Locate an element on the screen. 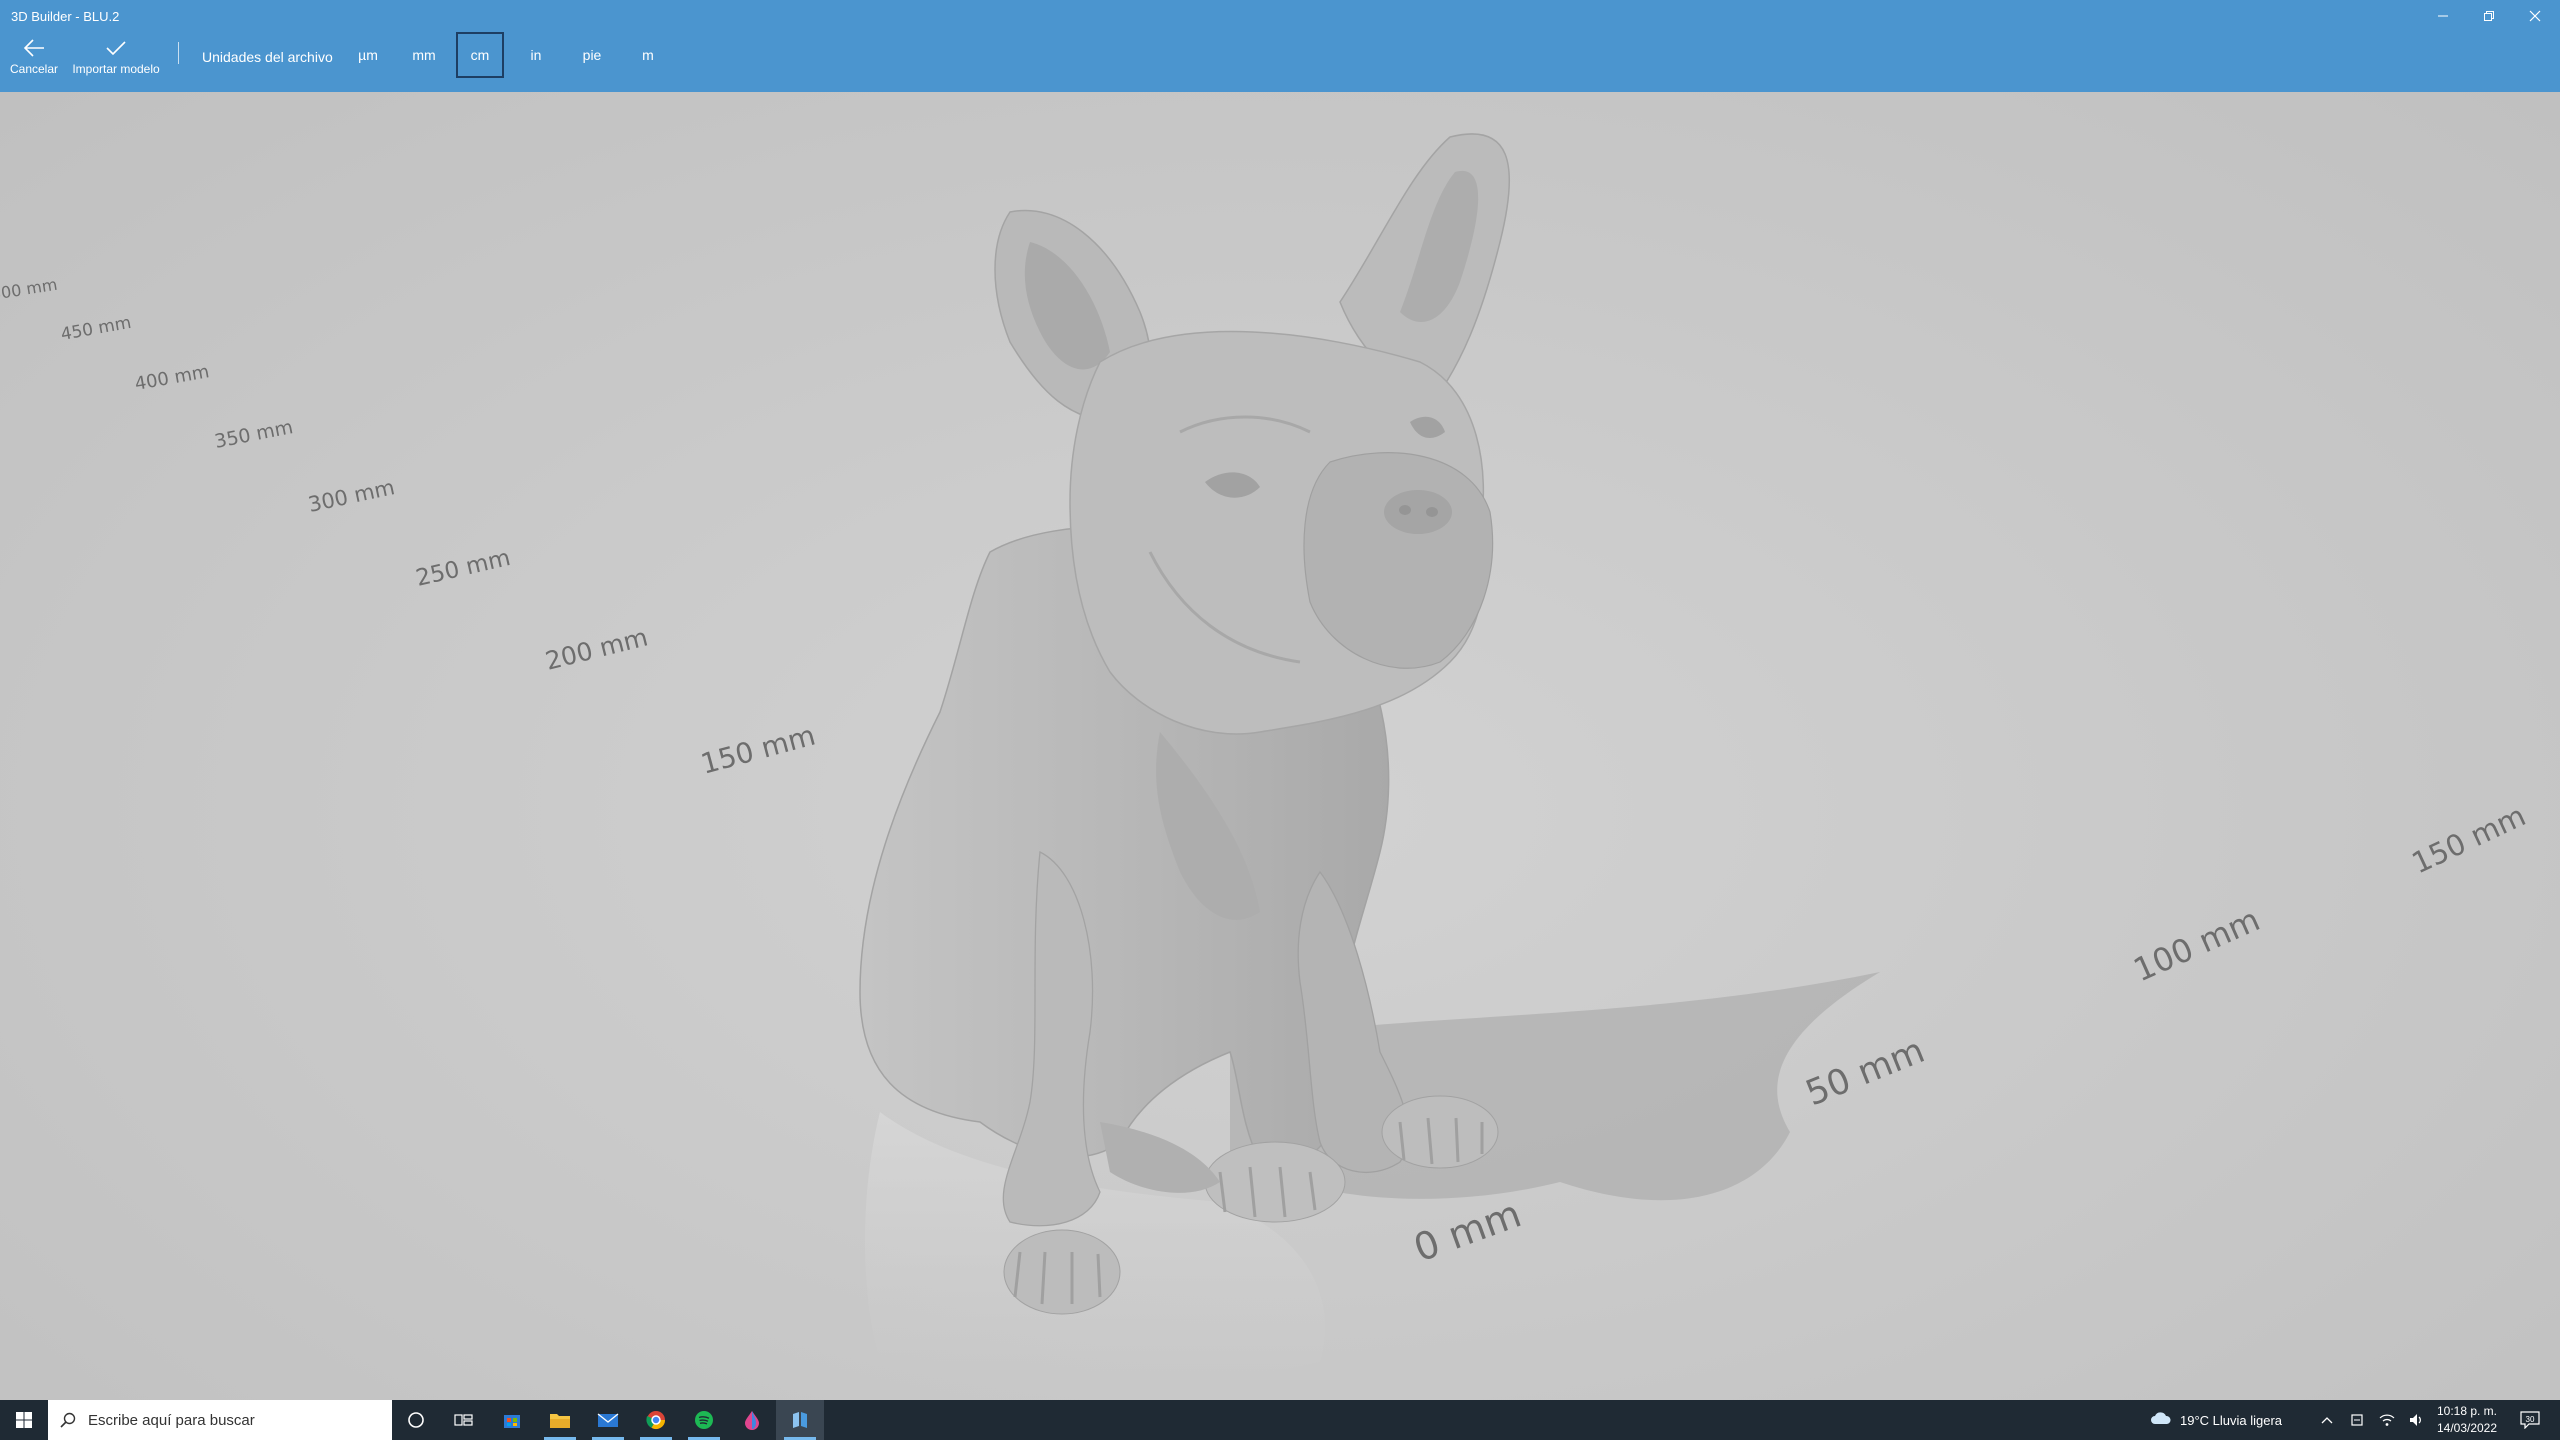 This screenshot has width=2560, height=1440. unit-button-micrometer: µm is located at coordinates (368, 55).